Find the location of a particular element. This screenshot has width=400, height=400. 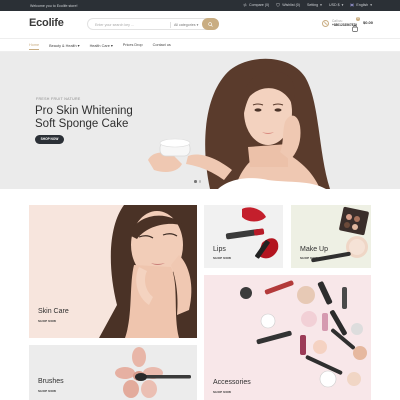

flag-icon is located at coordinates (352, 5).